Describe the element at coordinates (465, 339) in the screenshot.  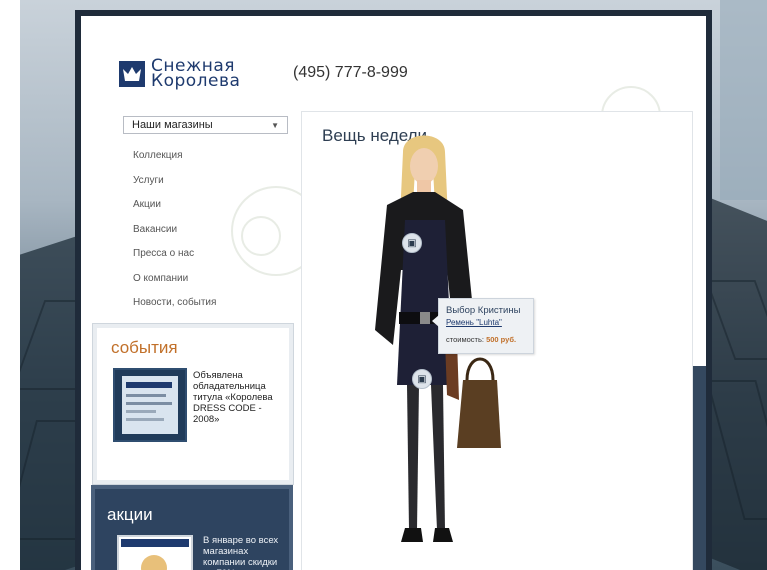
I see `price-label: стоимость:` at that location.